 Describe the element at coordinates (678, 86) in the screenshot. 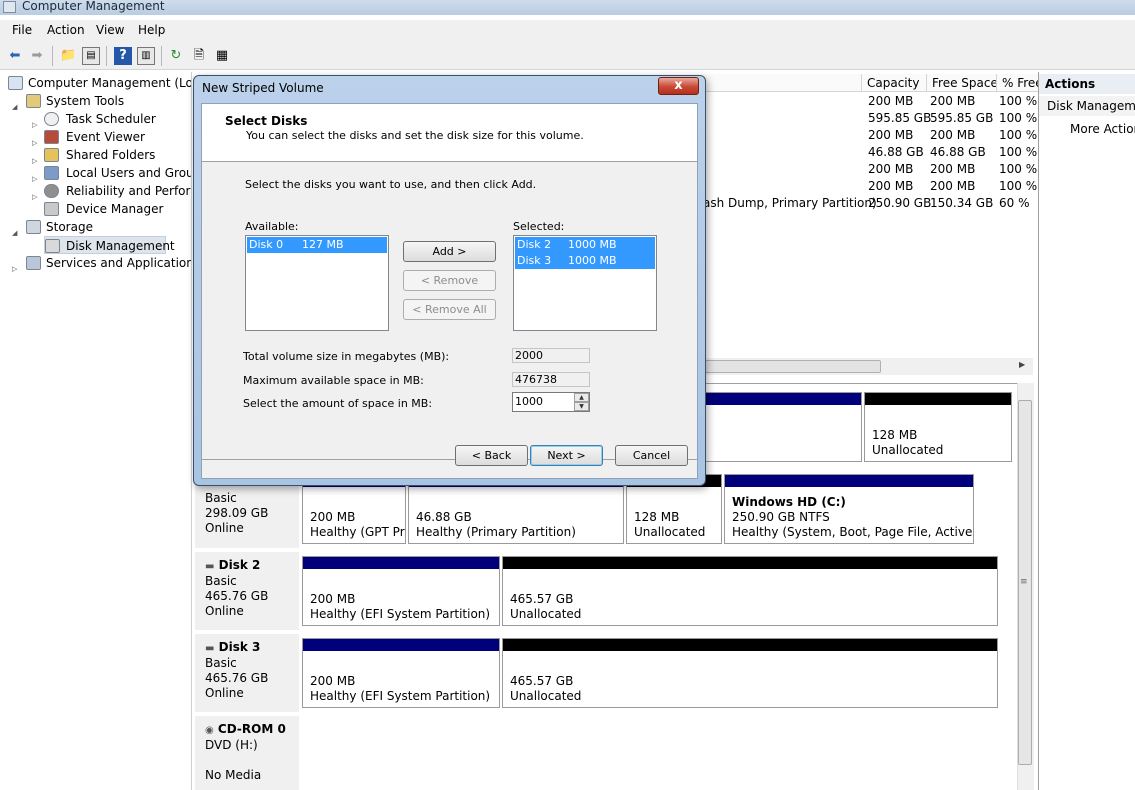

I see `dialog-close-button: x` at that location.